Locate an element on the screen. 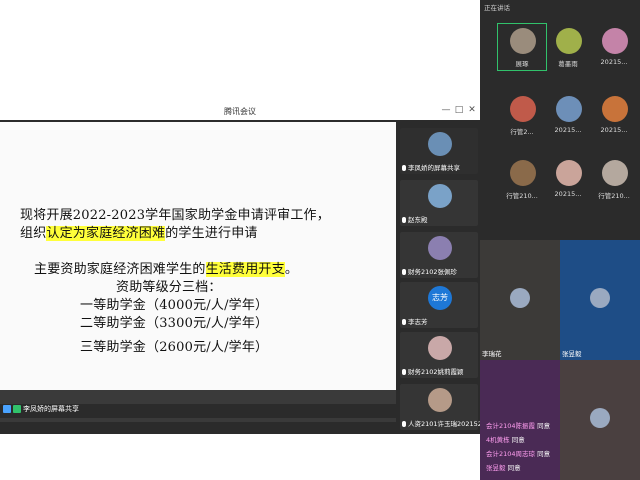 This screenshot has height=480, width=640. gallery-participant-tile: 展琢 is located at coordinates (522, 47).